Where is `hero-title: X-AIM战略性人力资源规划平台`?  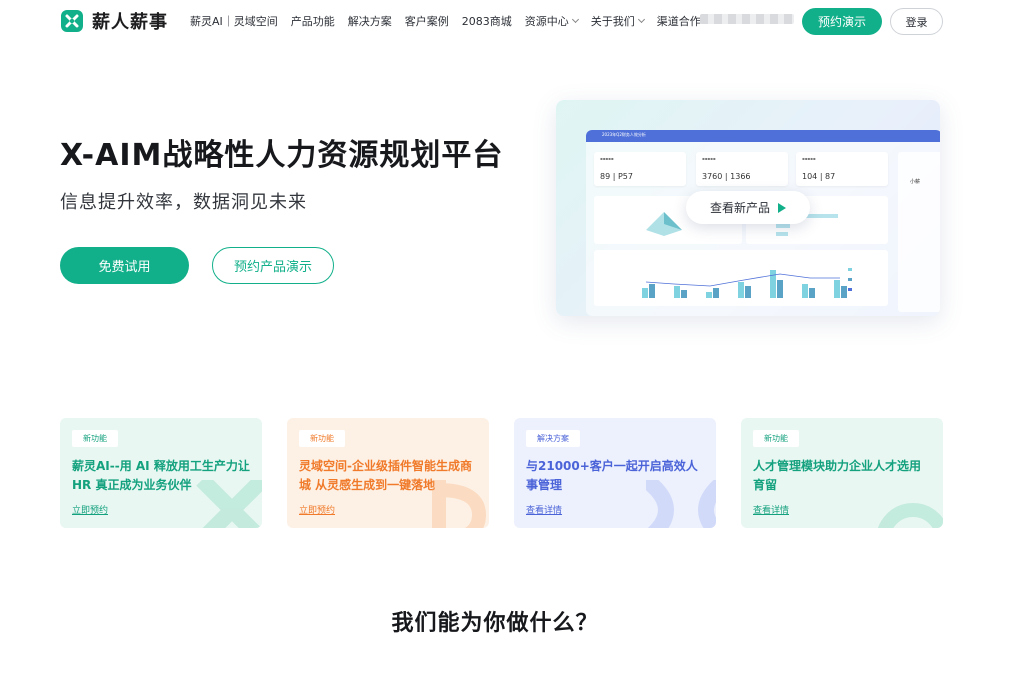 hero-title: X-AIM战略性人力资源规划平台 is located at coordinates (282, 155).